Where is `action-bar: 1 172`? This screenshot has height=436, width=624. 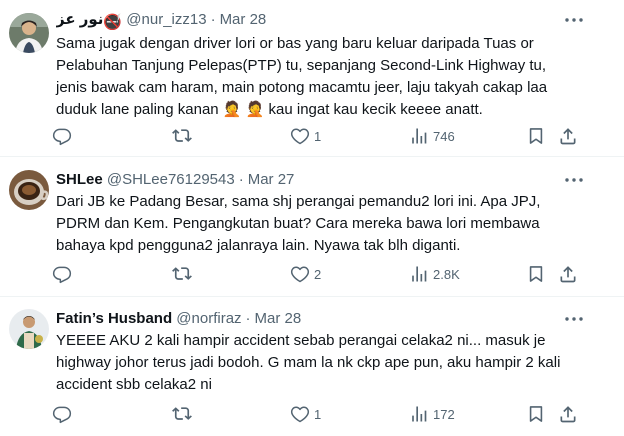 action-bar: 1 172 is located at coordinates (322, 414).